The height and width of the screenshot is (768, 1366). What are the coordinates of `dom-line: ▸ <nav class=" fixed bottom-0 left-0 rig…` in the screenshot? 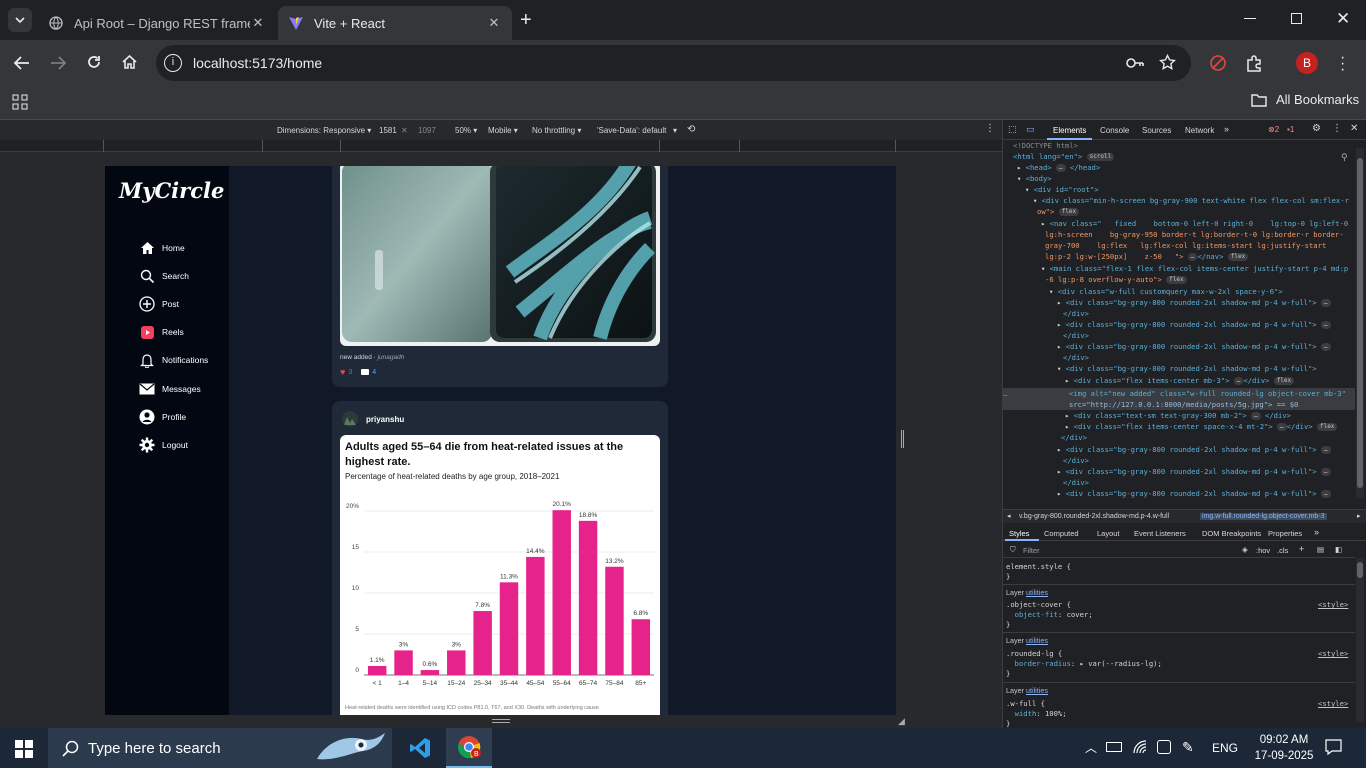 It's located at (1194, 223).